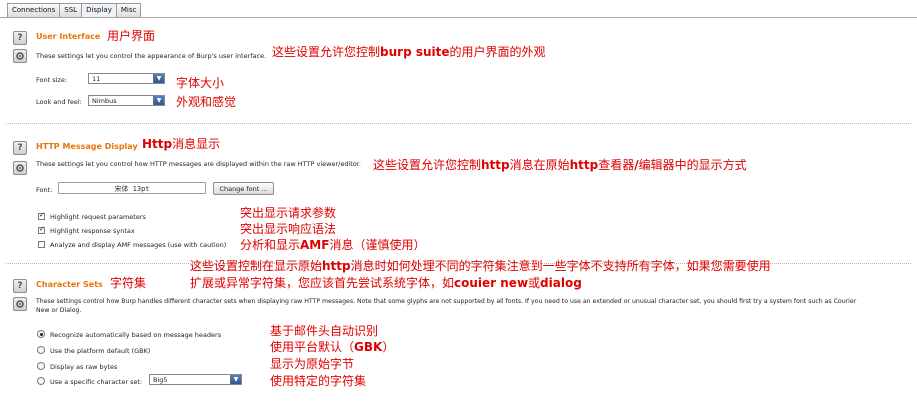 The height and width of the screenshot is (403, 917). Describe the element at coordinates (96, 382) in the screenshot. I see `specific-charset-label: Use a specific character set:` at that location.